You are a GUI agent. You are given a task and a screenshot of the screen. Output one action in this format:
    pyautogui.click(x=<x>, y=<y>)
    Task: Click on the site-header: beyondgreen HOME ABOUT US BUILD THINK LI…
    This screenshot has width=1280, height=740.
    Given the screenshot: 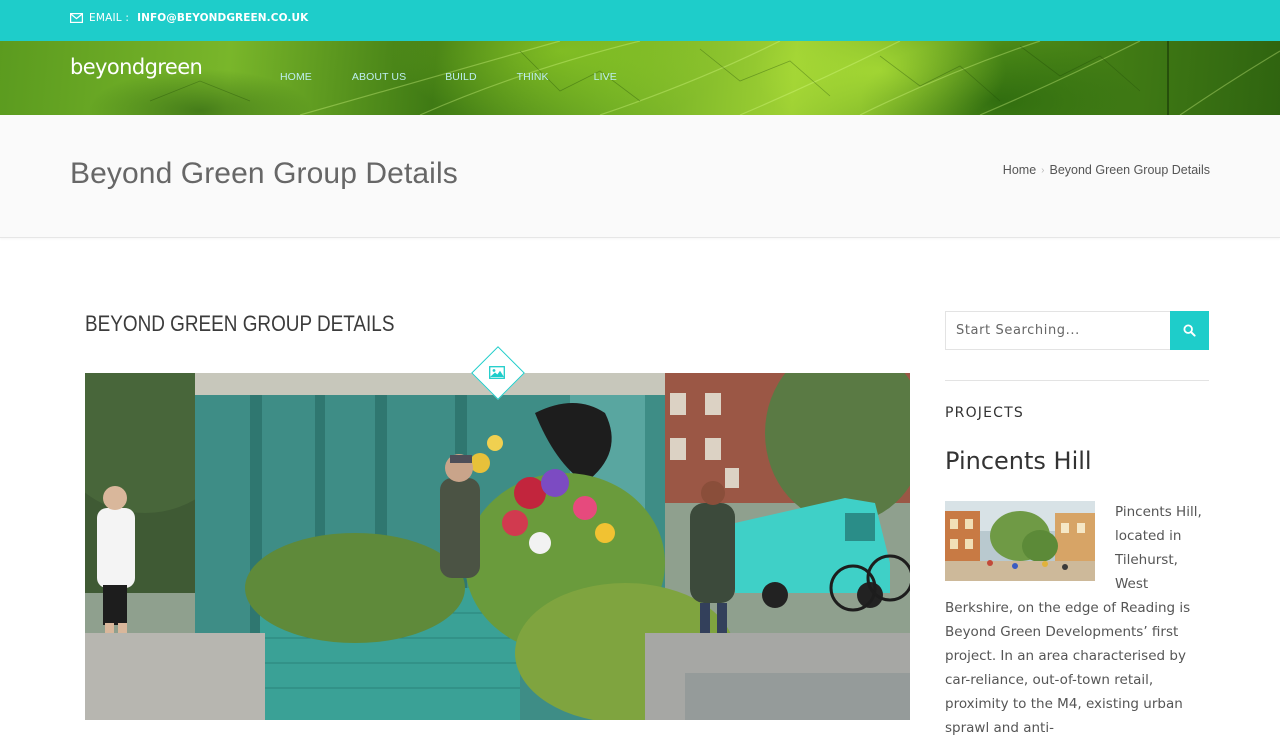 What is the action you would take?
    pyautogui.click(x=640, y=78)
    